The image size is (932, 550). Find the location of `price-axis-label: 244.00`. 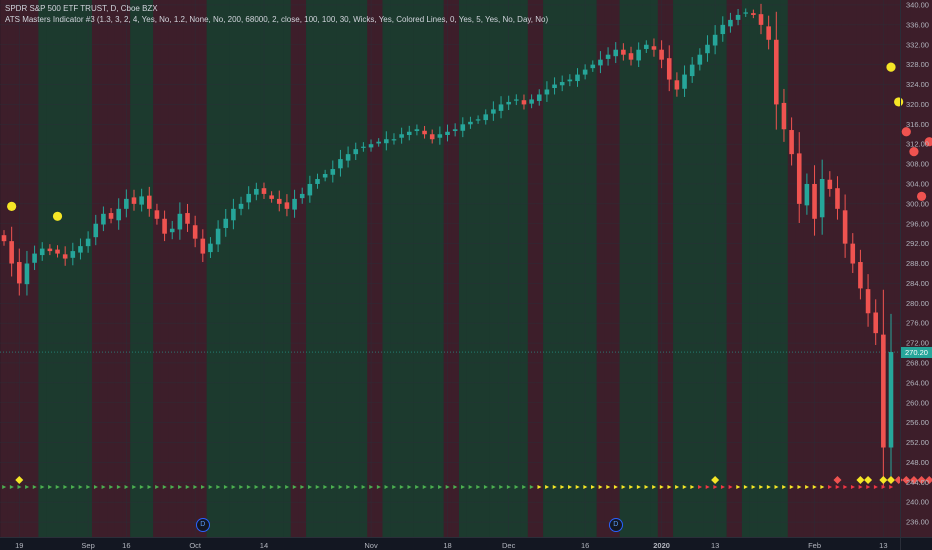

price-axis-label: 244.00 is located at coordinates (917, 482).